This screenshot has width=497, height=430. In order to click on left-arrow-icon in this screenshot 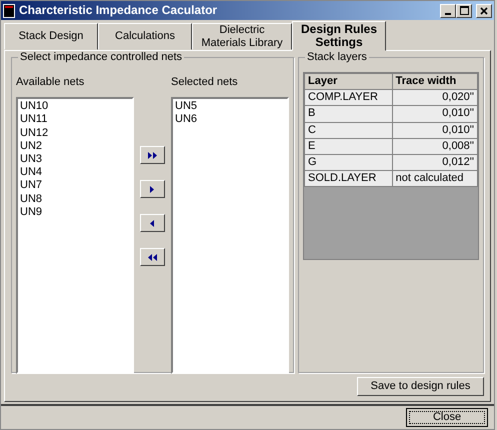, I will do `click(152, 223)`.